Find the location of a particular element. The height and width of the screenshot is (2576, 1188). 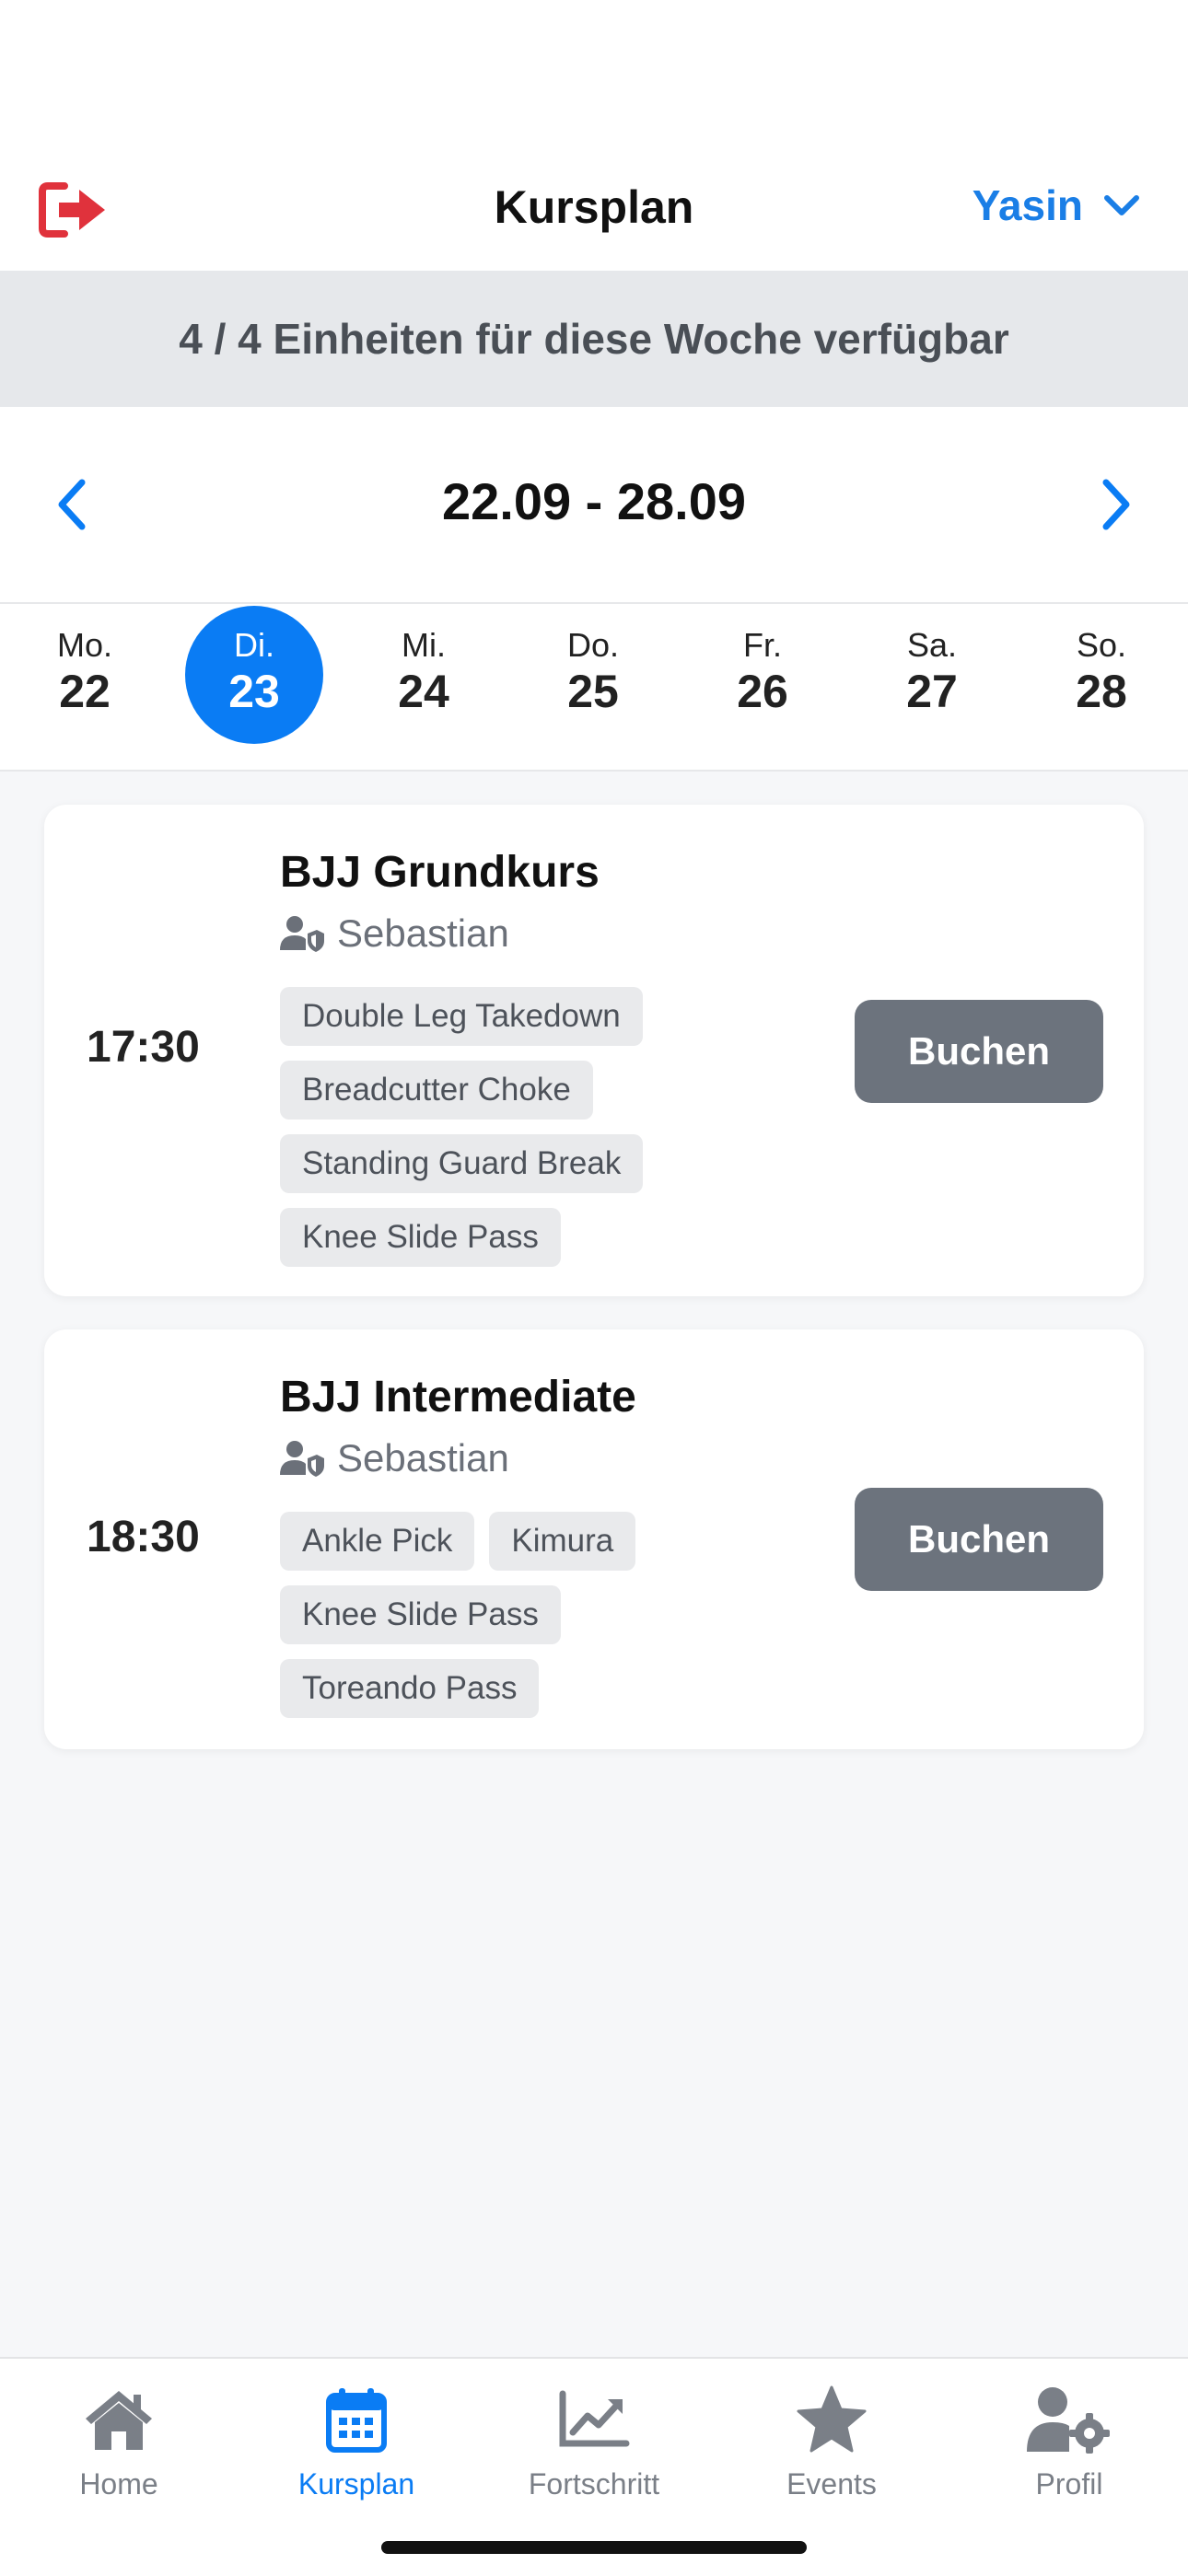

day-item-sa: Sa. 27 is located at coordinates (932, 687).